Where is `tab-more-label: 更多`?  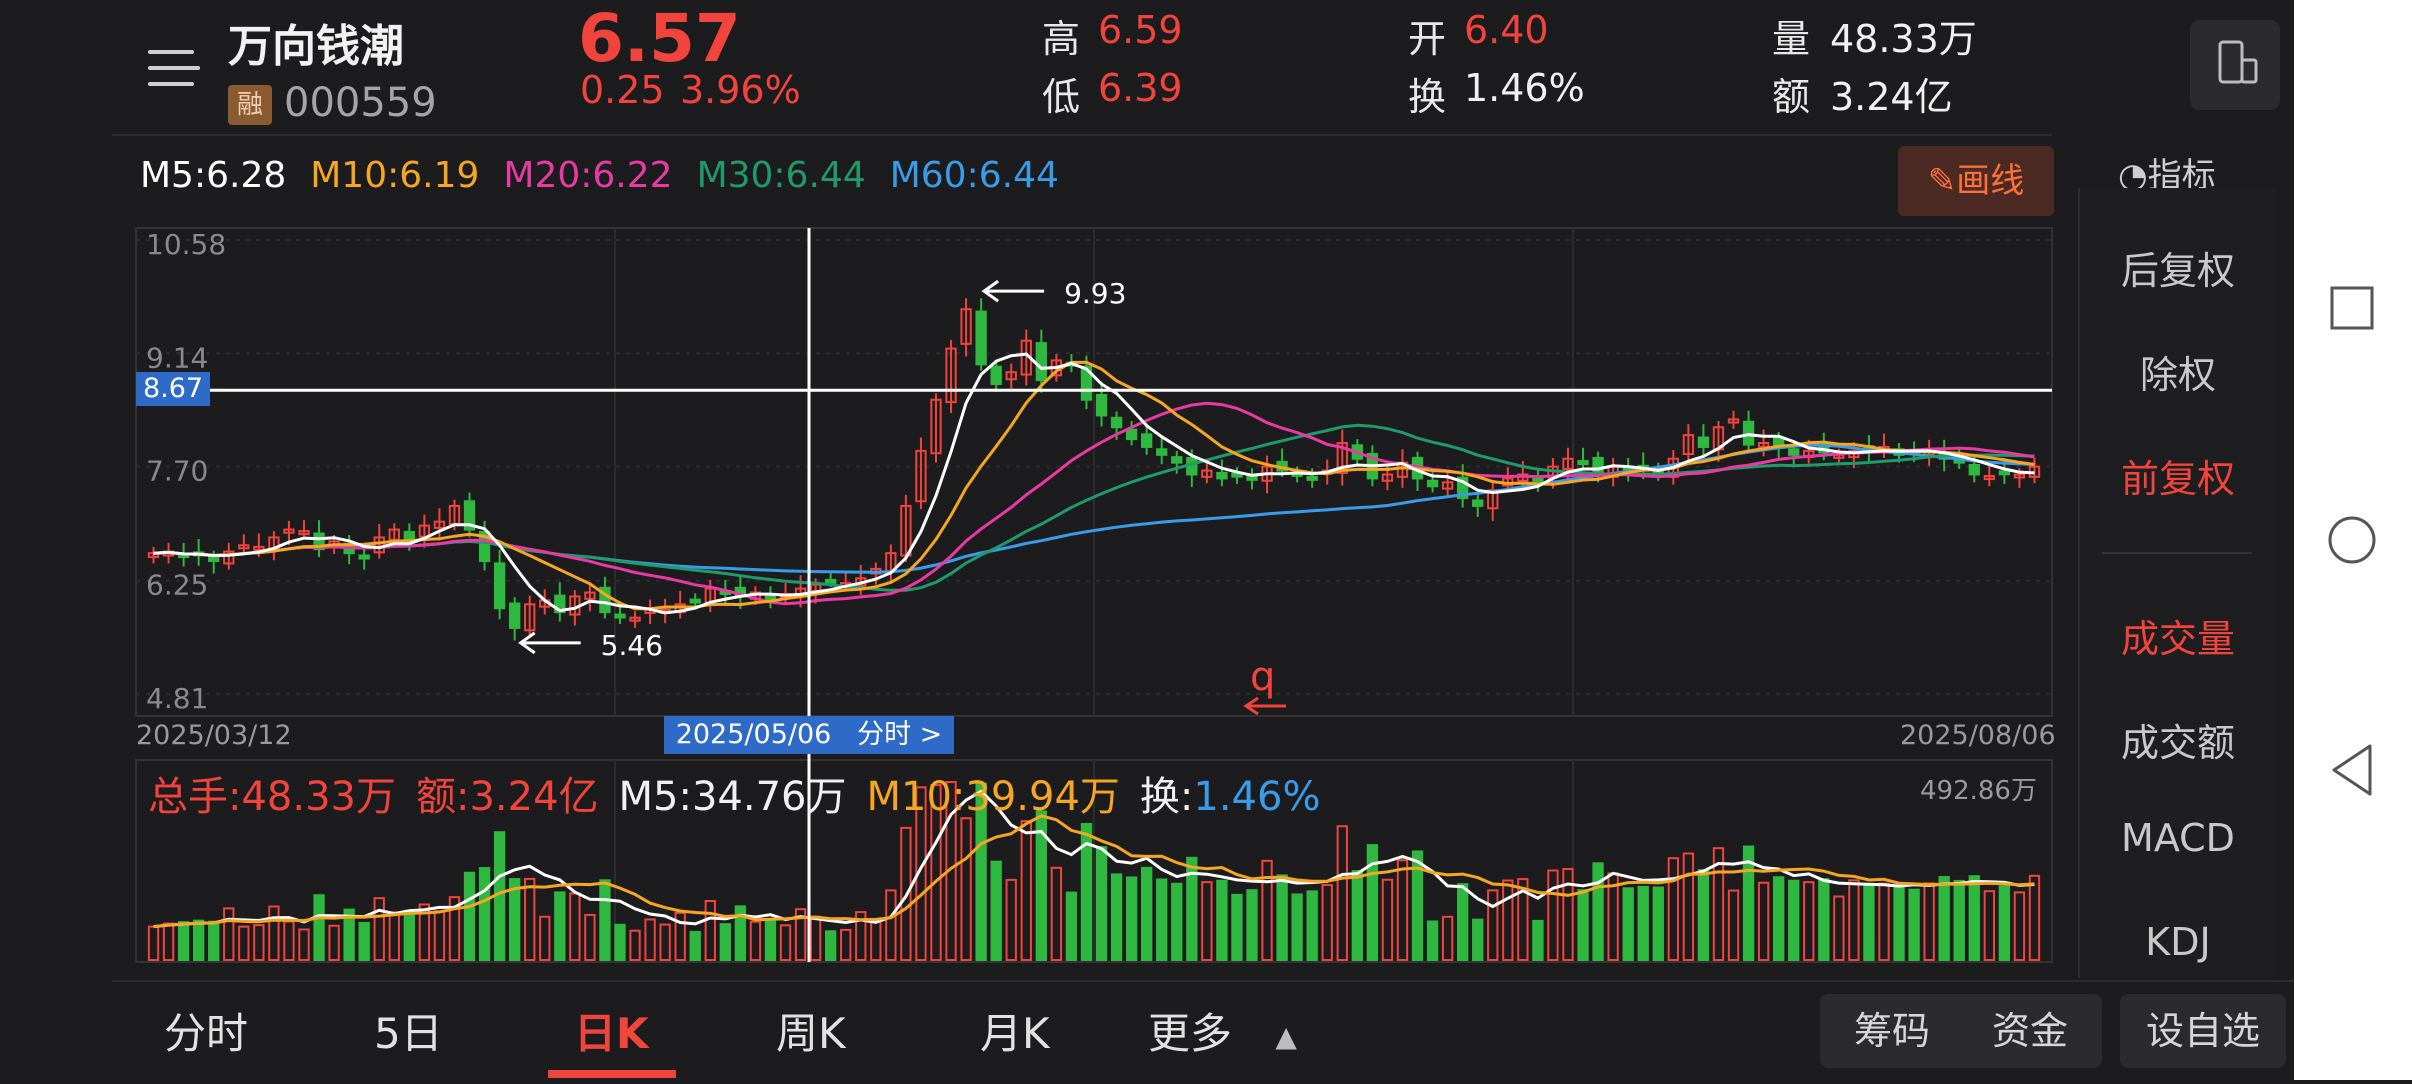
tab-more-label: 更多 is located at coordinates (1190, 1033).